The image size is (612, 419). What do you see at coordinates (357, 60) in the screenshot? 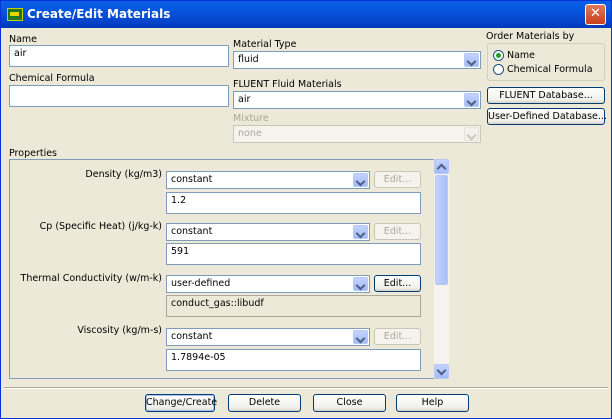
I see `material-type-select: fluid` at bounding box center [357, 60].